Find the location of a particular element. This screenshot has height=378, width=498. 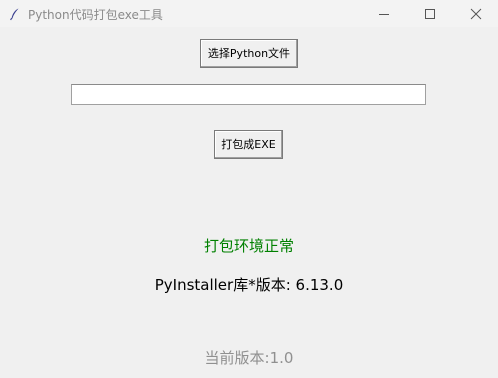

title-bar: Python代码打包exe工具 is located at coordinates (249, 13).